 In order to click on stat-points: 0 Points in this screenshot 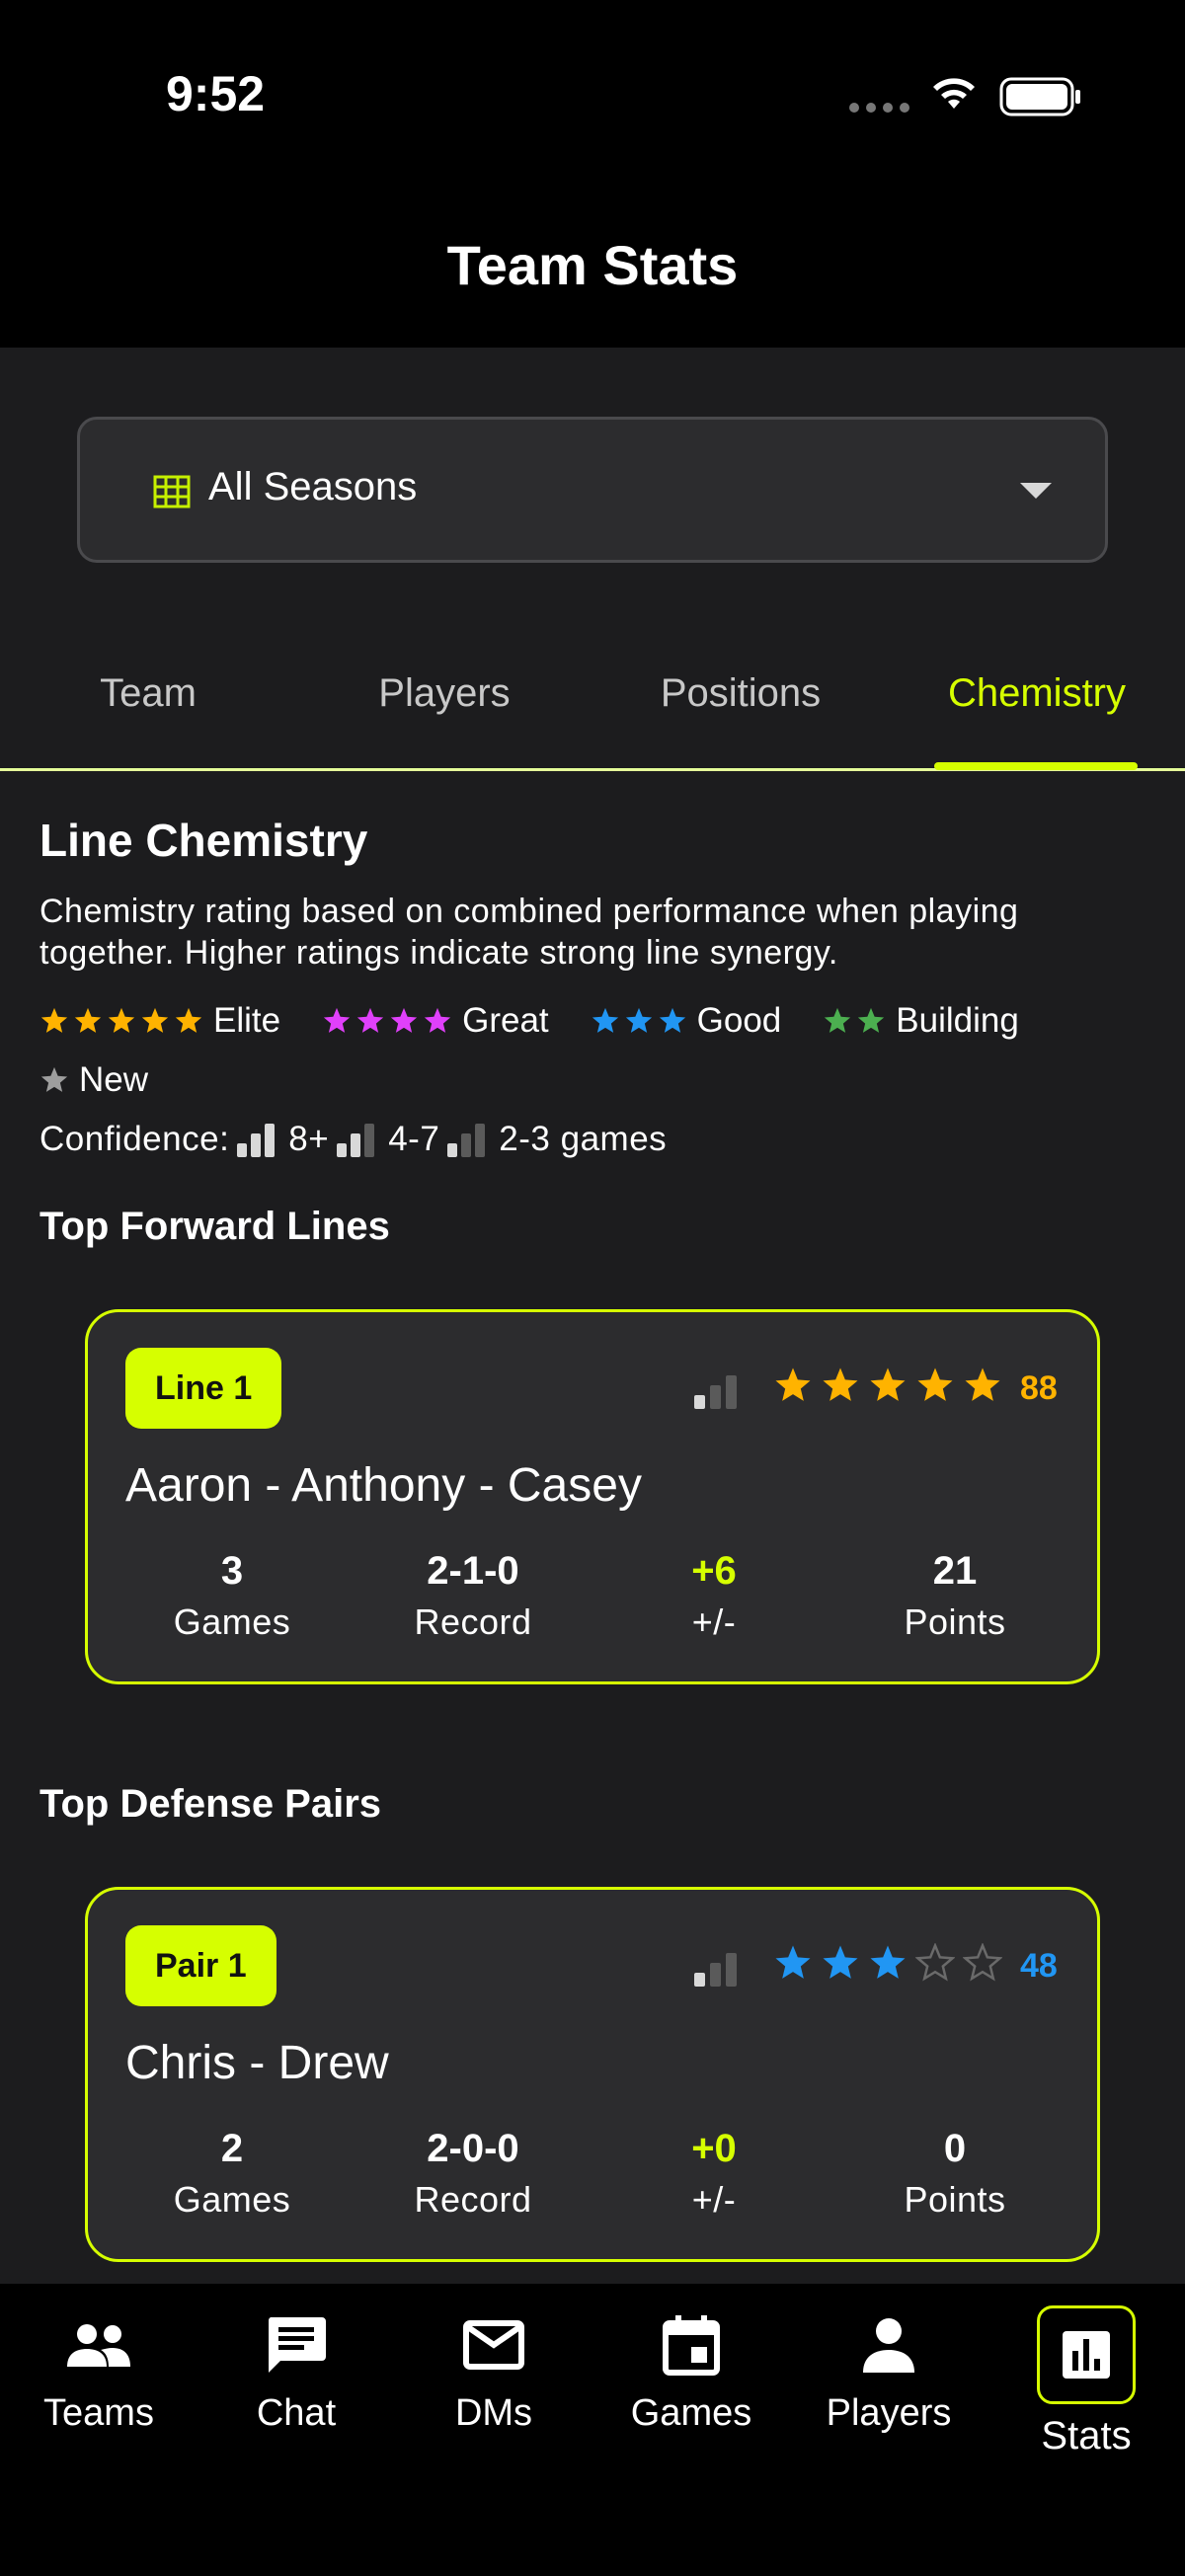, I will do `click(955, 2174)`.